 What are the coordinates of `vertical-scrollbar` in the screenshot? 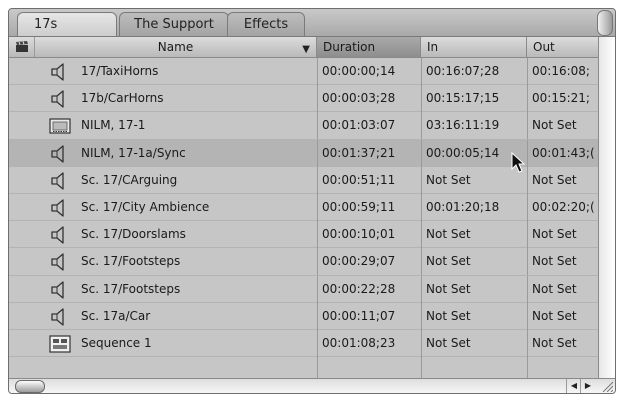 It's located at (606, 208).